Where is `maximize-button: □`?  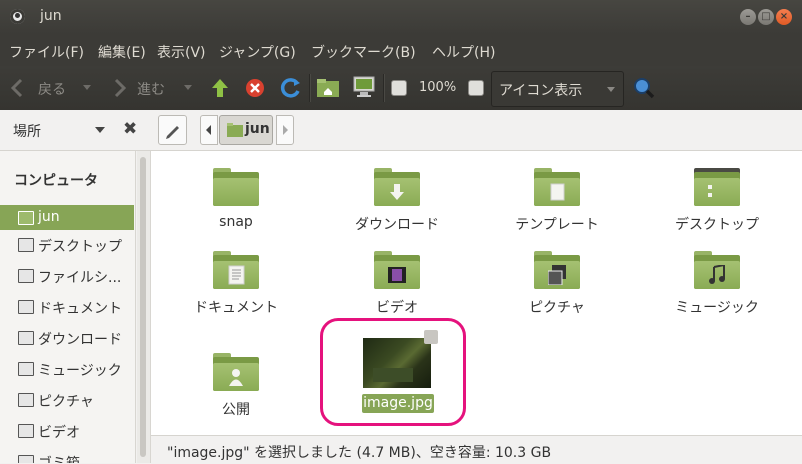 maximize-button: □ is located at coordinates (766, 17).